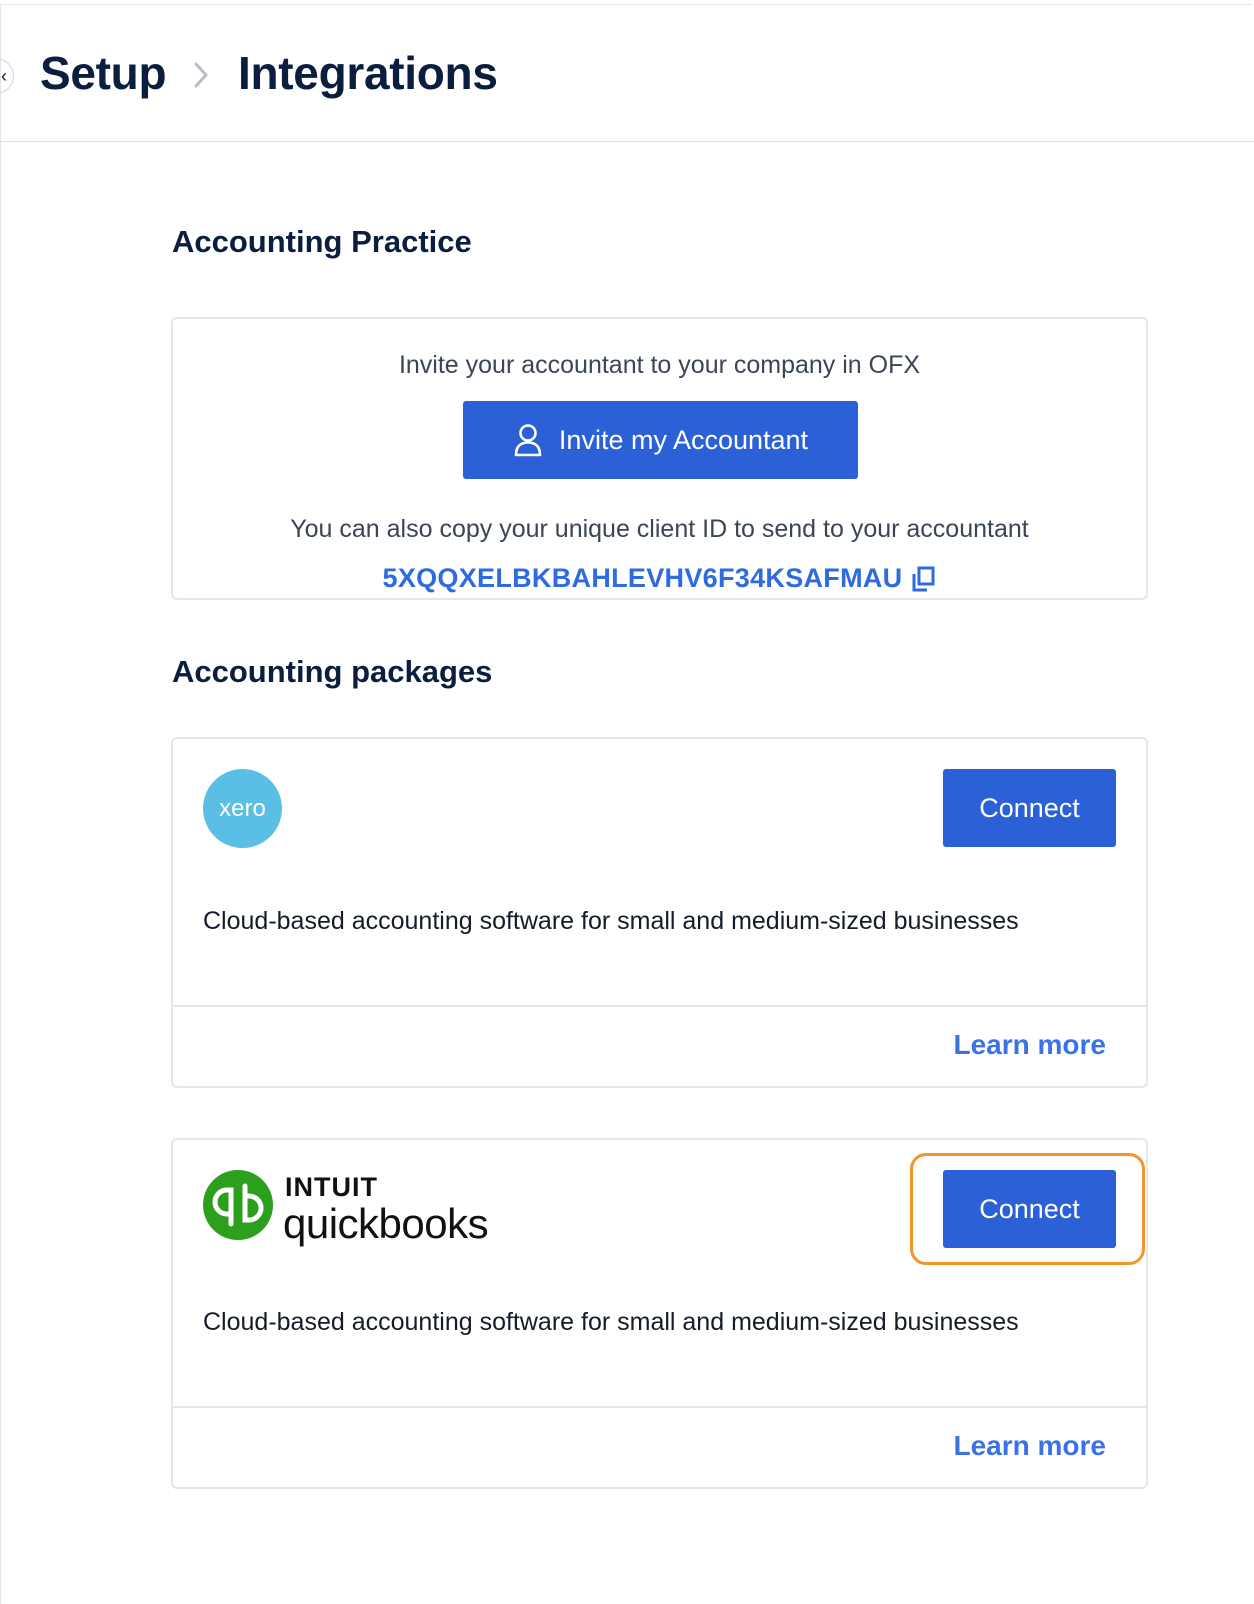 This screenshot has width=1254, height=1604. I want to click on client-id-row: 5XQQXELBKBAHLEVHV6F34KSAFMAU, so click(659, 578).